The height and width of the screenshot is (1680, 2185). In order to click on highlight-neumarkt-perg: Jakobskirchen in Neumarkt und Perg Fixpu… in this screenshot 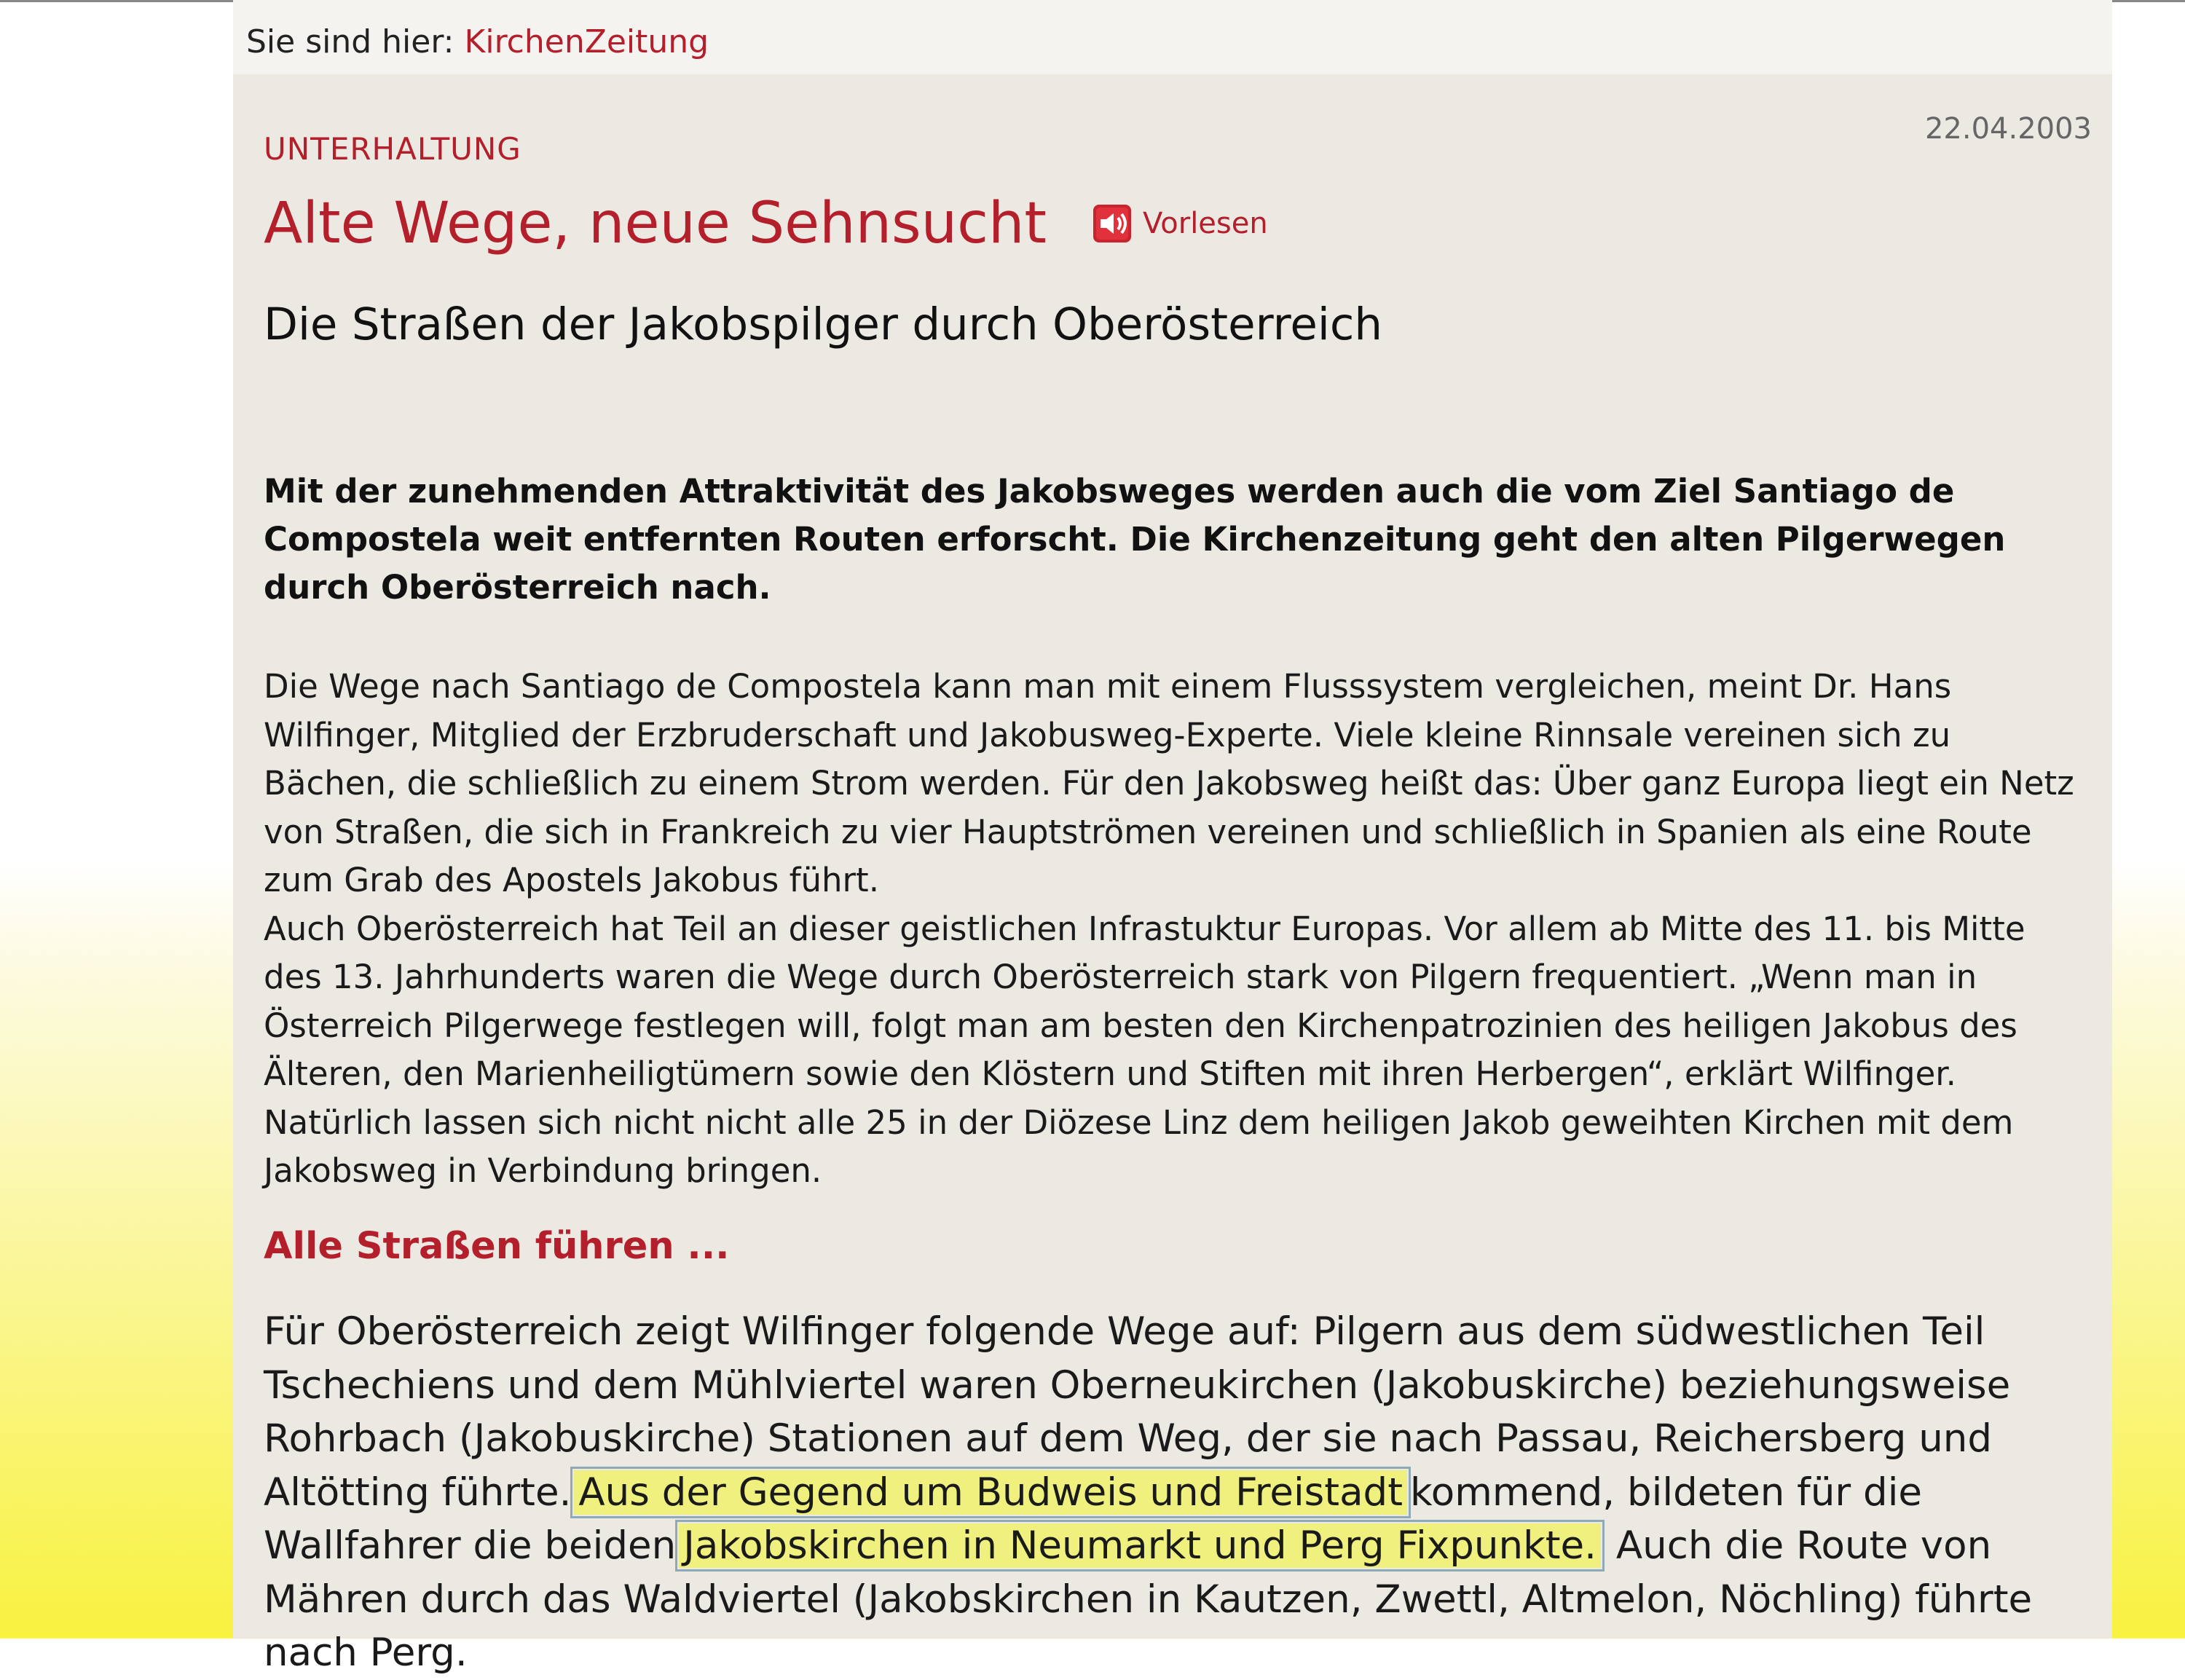, I will do `click(1140, 1545)`.